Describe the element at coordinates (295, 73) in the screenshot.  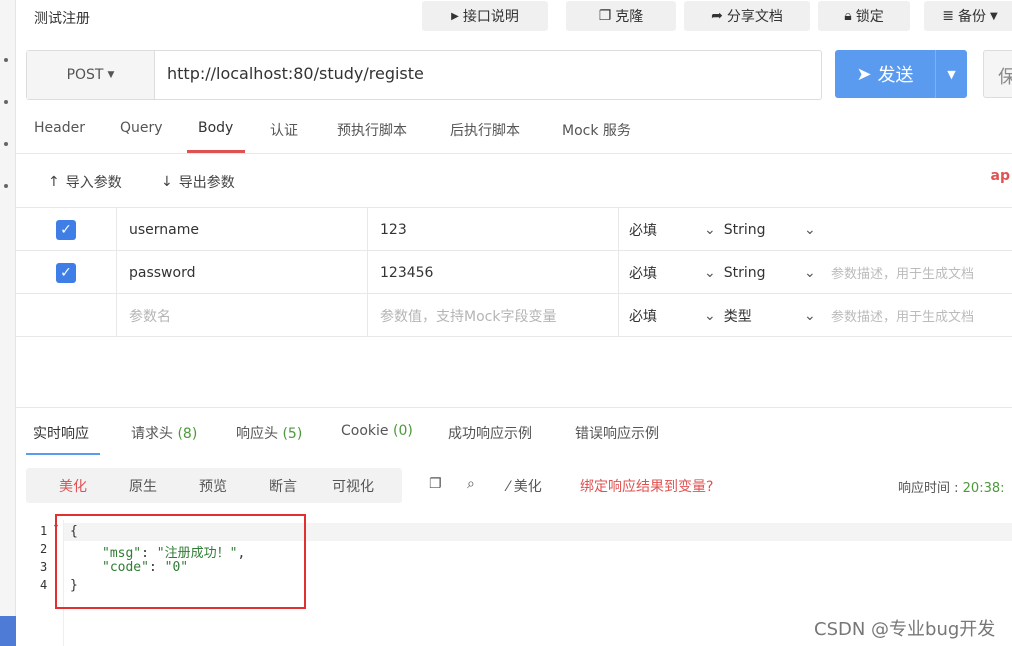
I see `url-input: http://localhost:80/study/registe` at that location.